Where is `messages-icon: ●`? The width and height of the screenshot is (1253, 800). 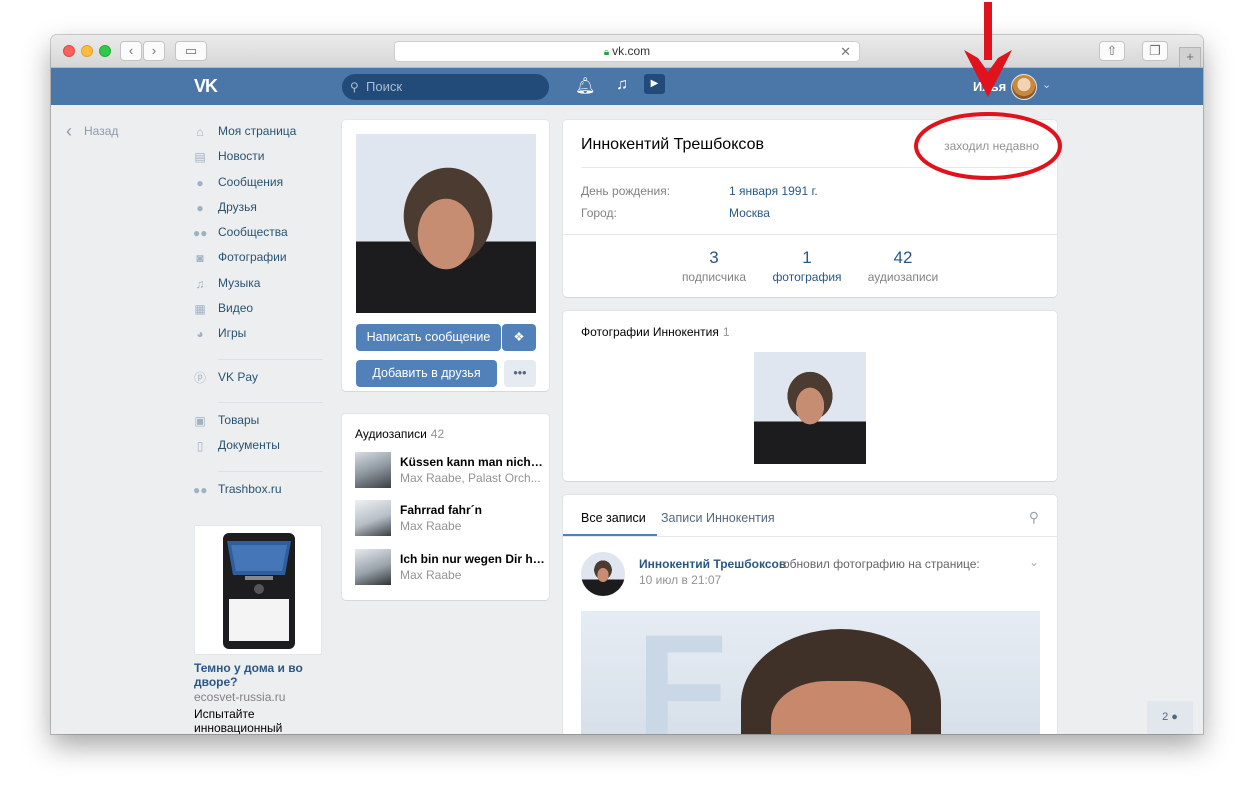 messages-icon: ● is located at coordinates (200, 182).